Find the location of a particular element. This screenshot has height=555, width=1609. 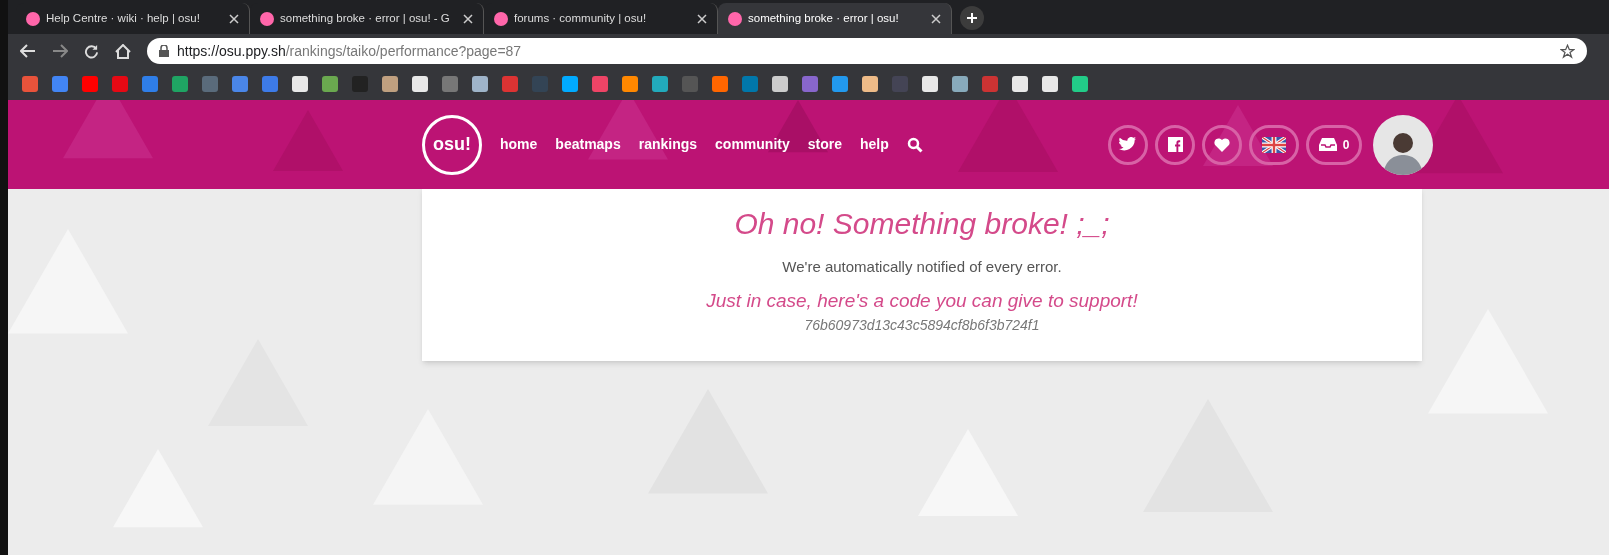

flag-icon is located at coordinates (1274, 144).